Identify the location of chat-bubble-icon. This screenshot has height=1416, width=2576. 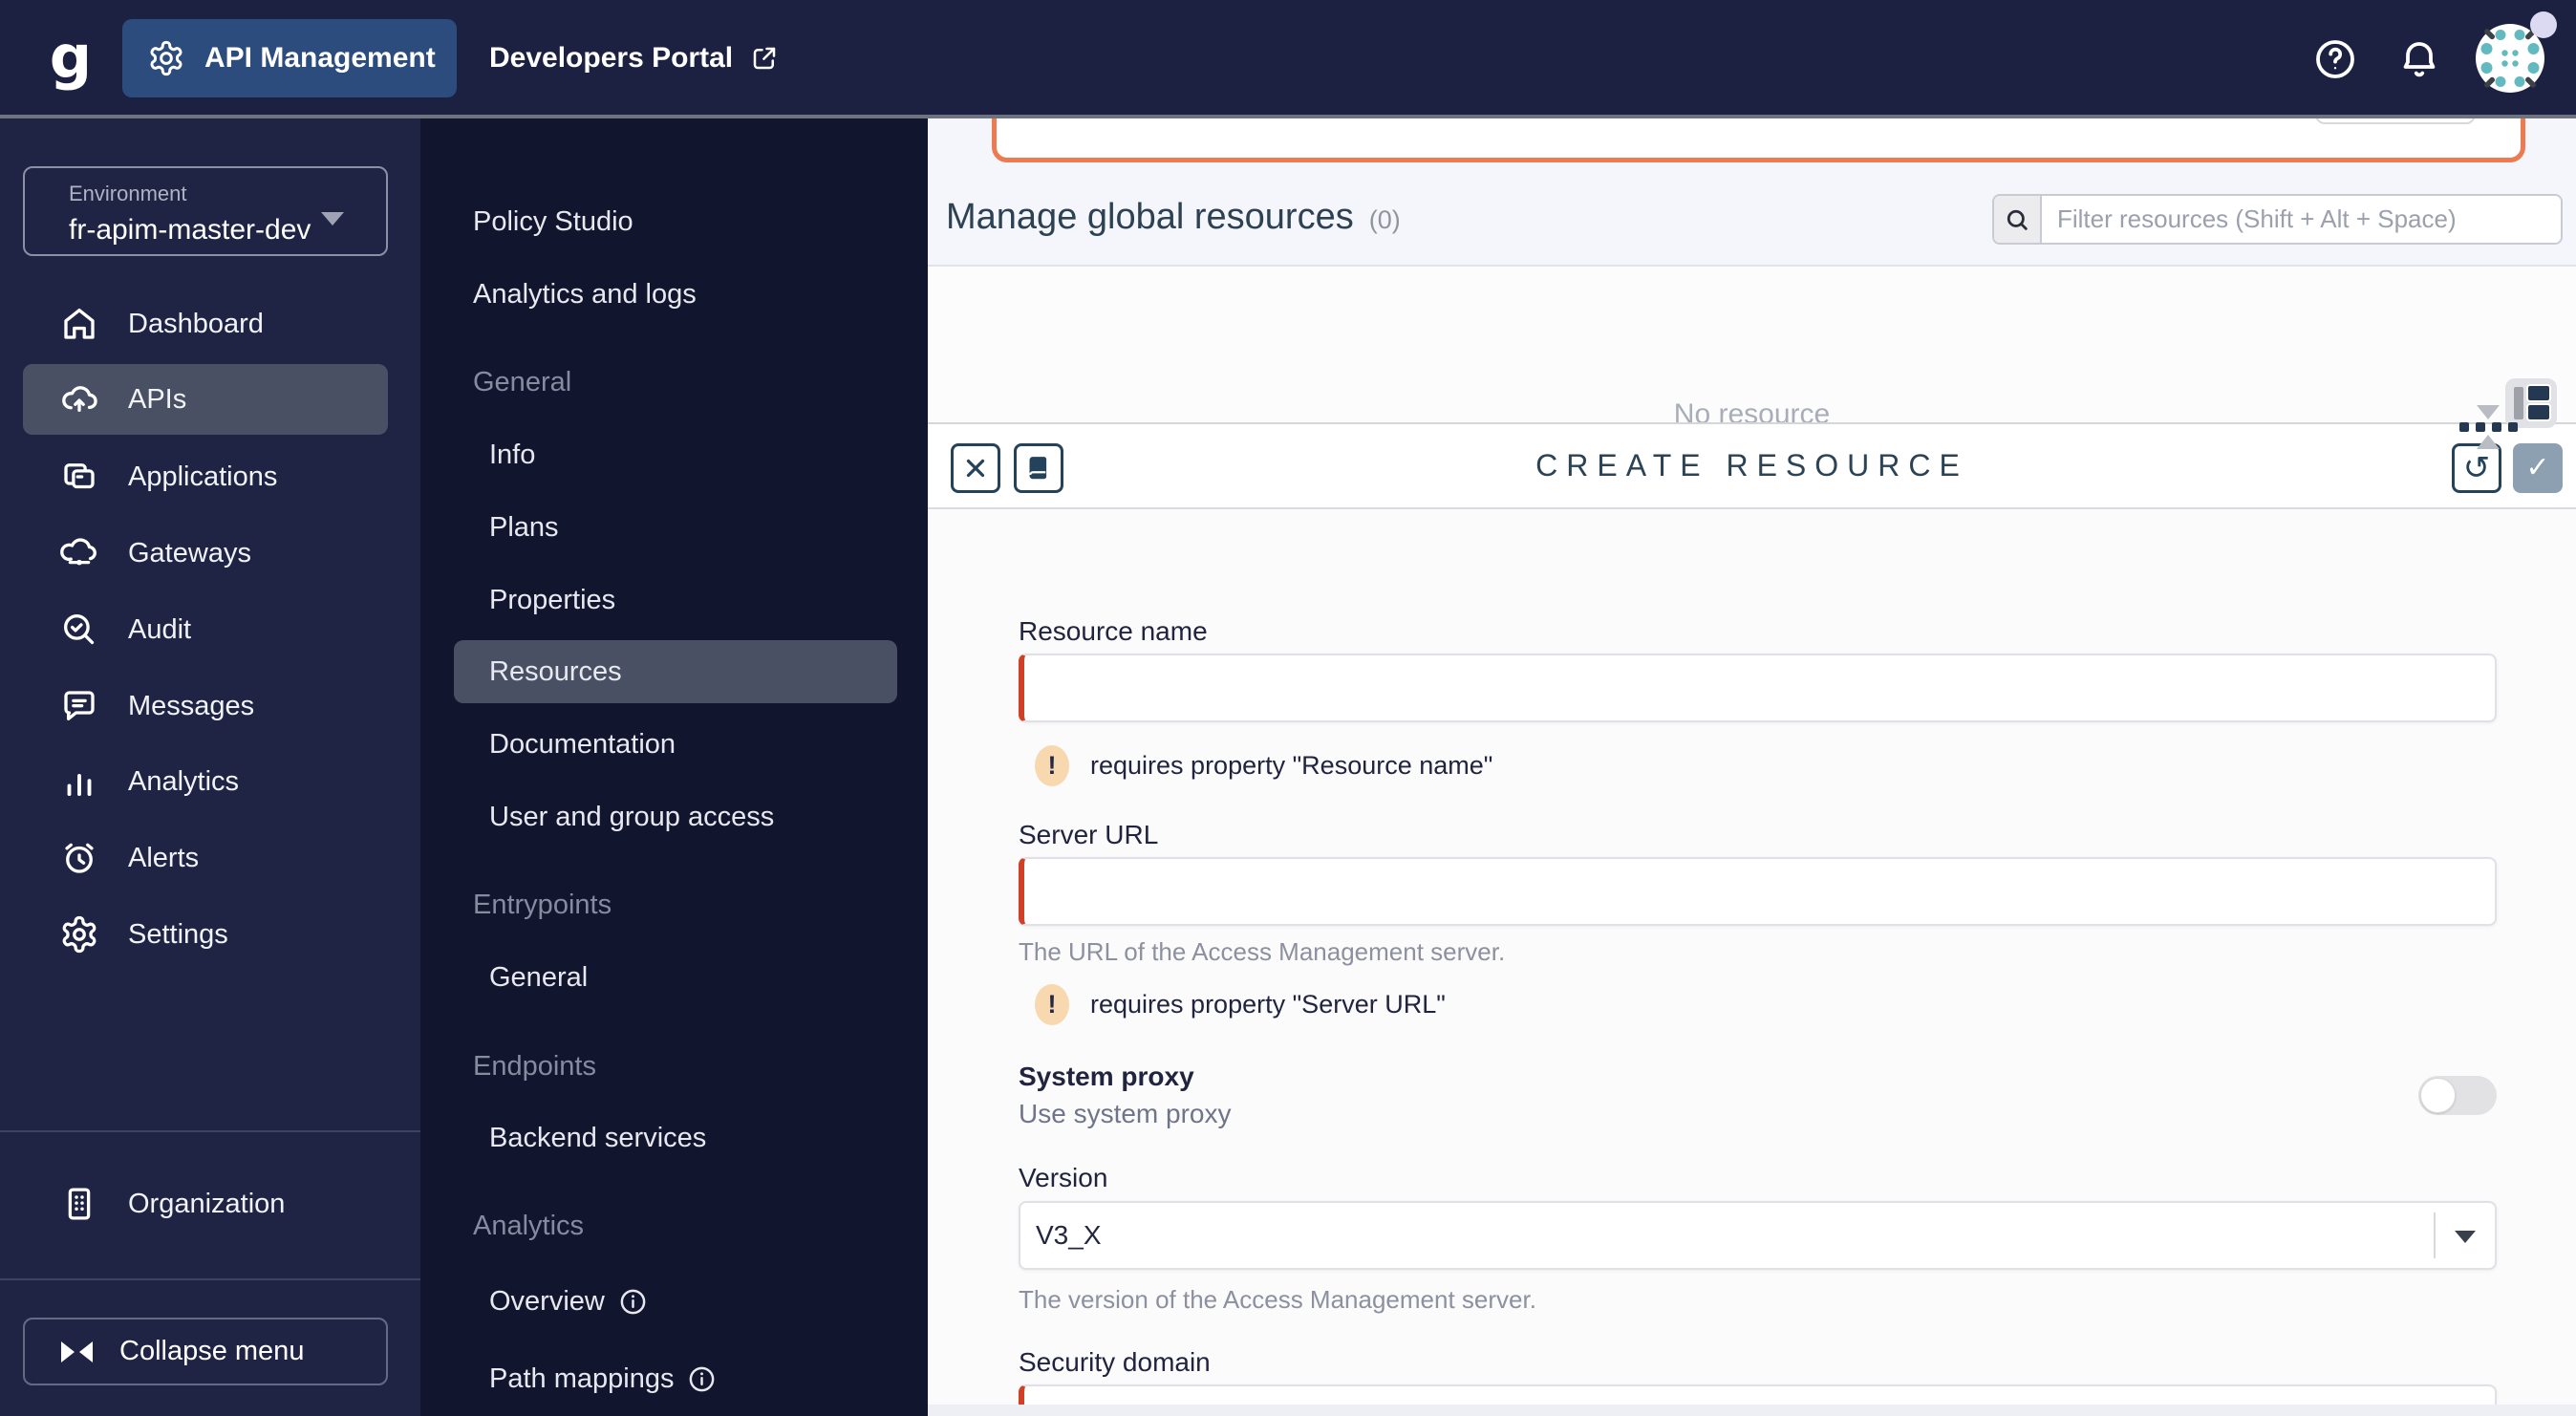
(79, 706).